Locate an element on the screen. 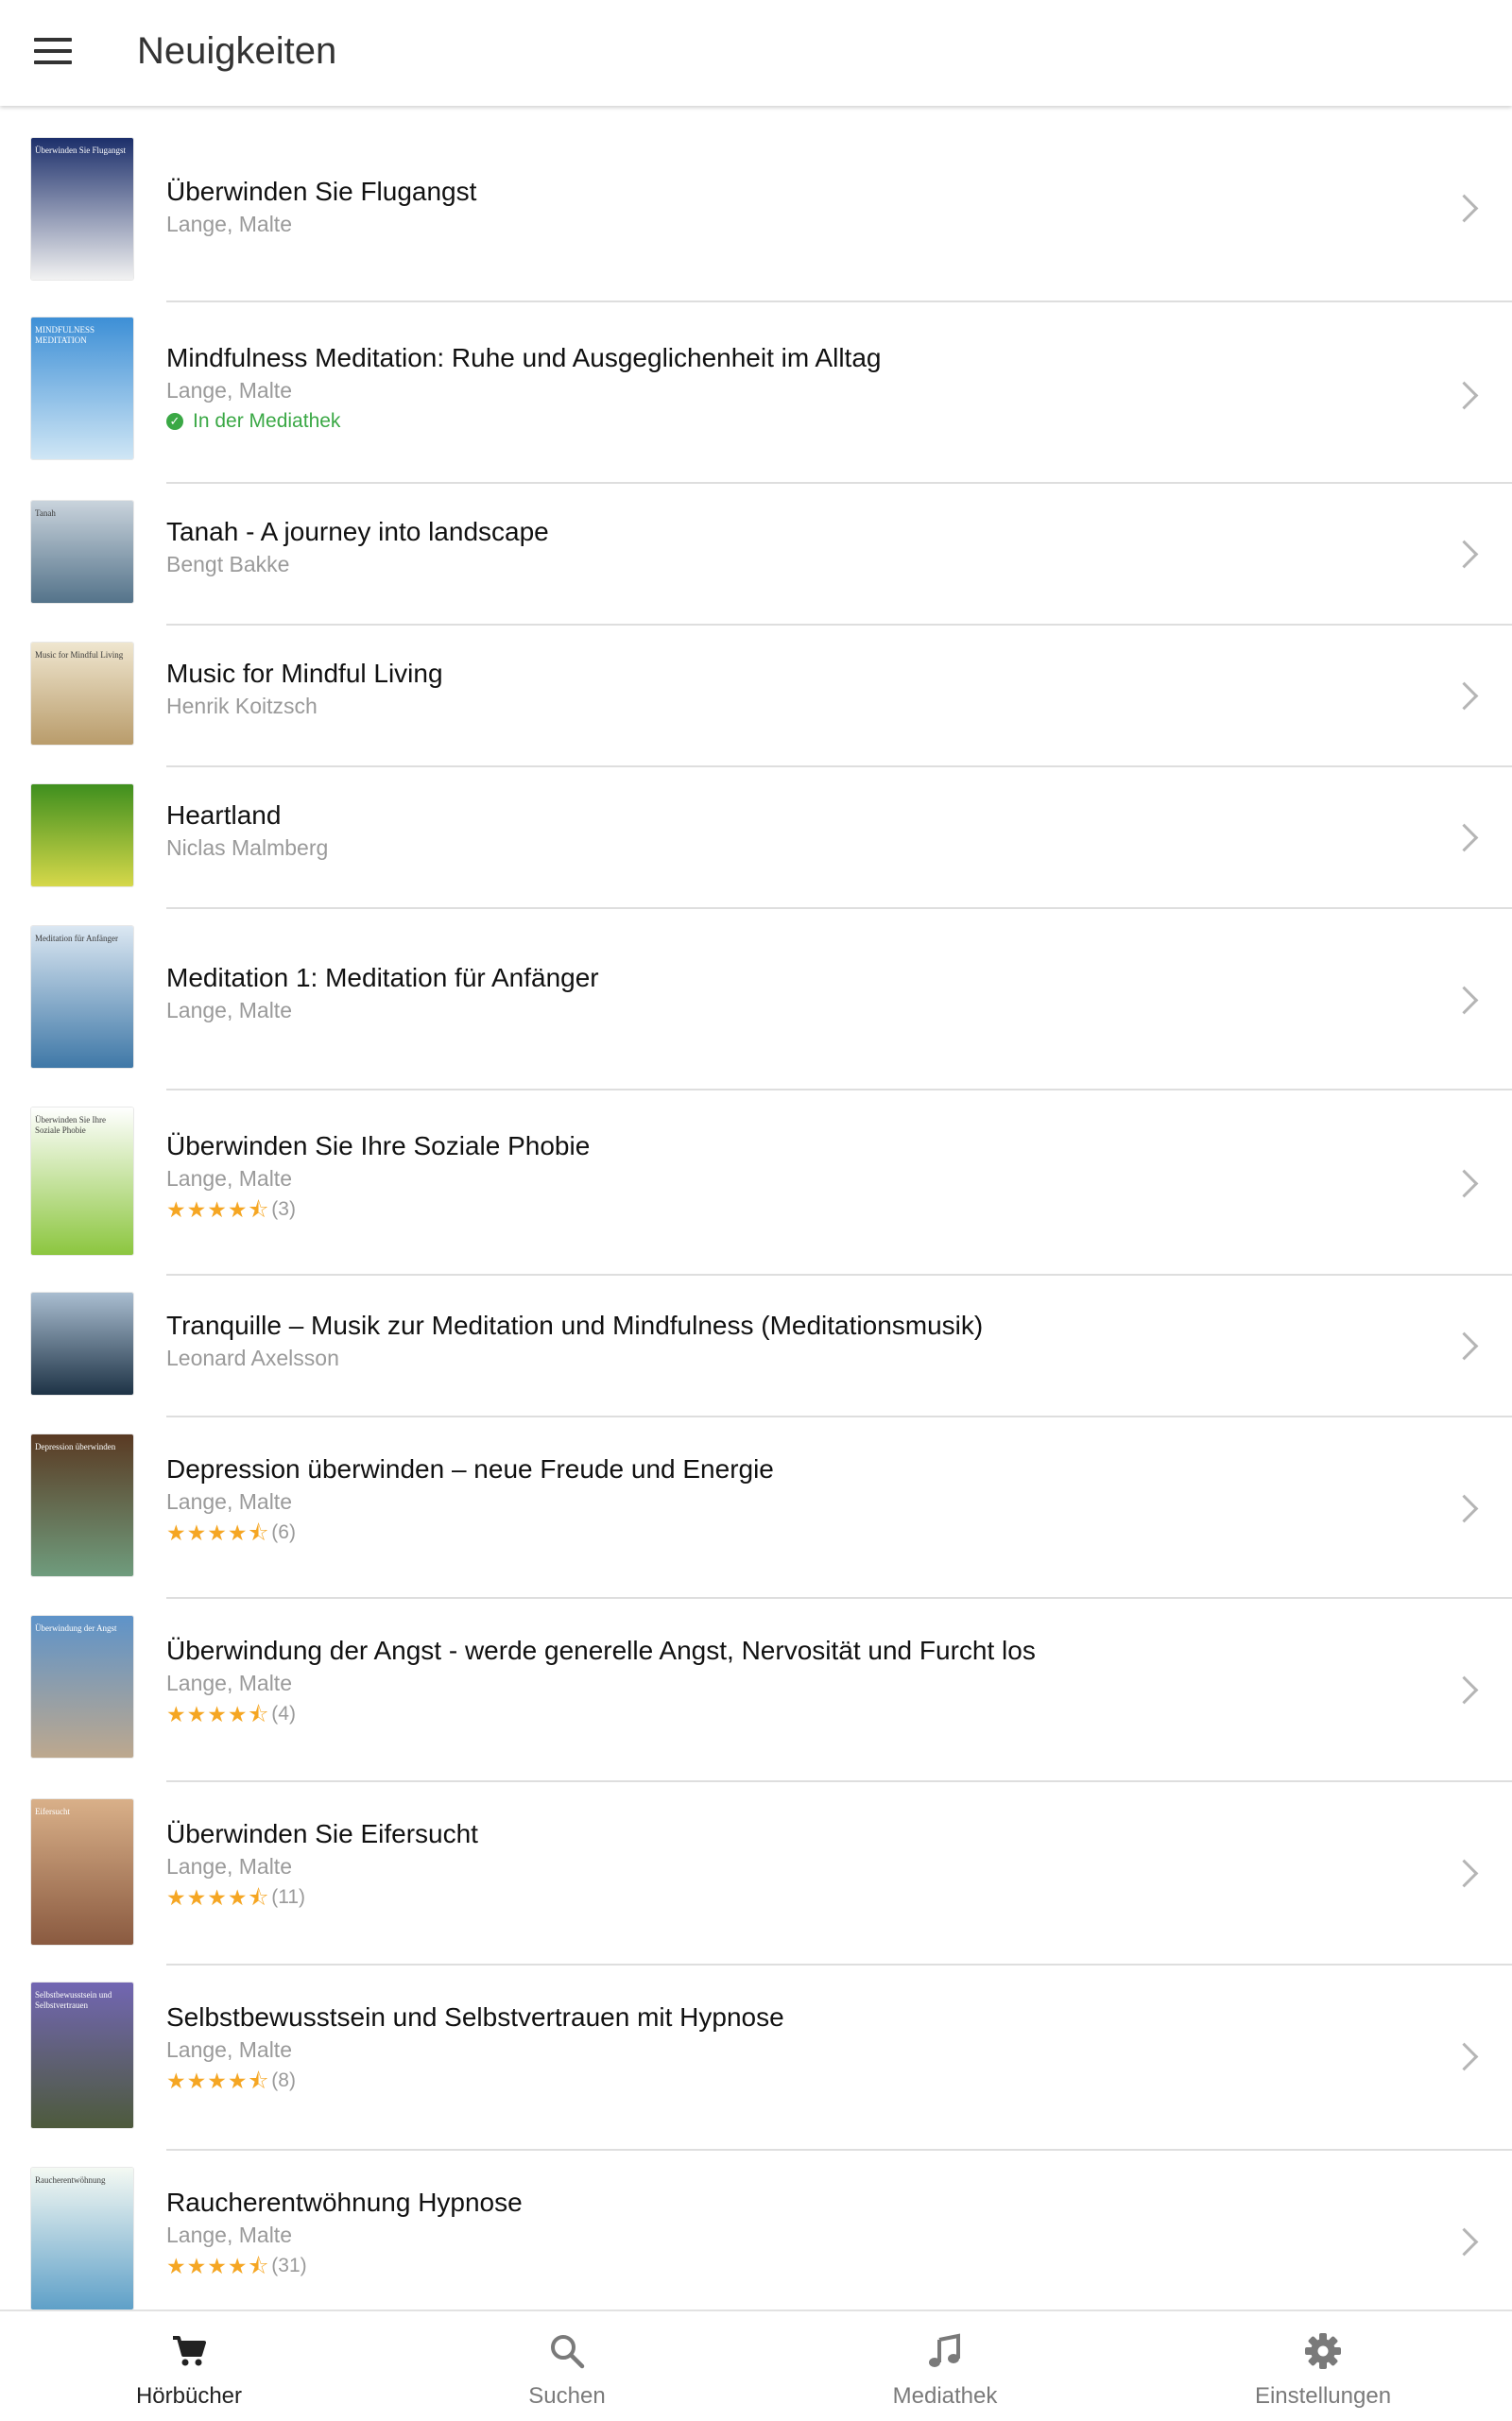 The image size is (1512, 2421). cover-text: Tanah is located at coordinates (45, 513).